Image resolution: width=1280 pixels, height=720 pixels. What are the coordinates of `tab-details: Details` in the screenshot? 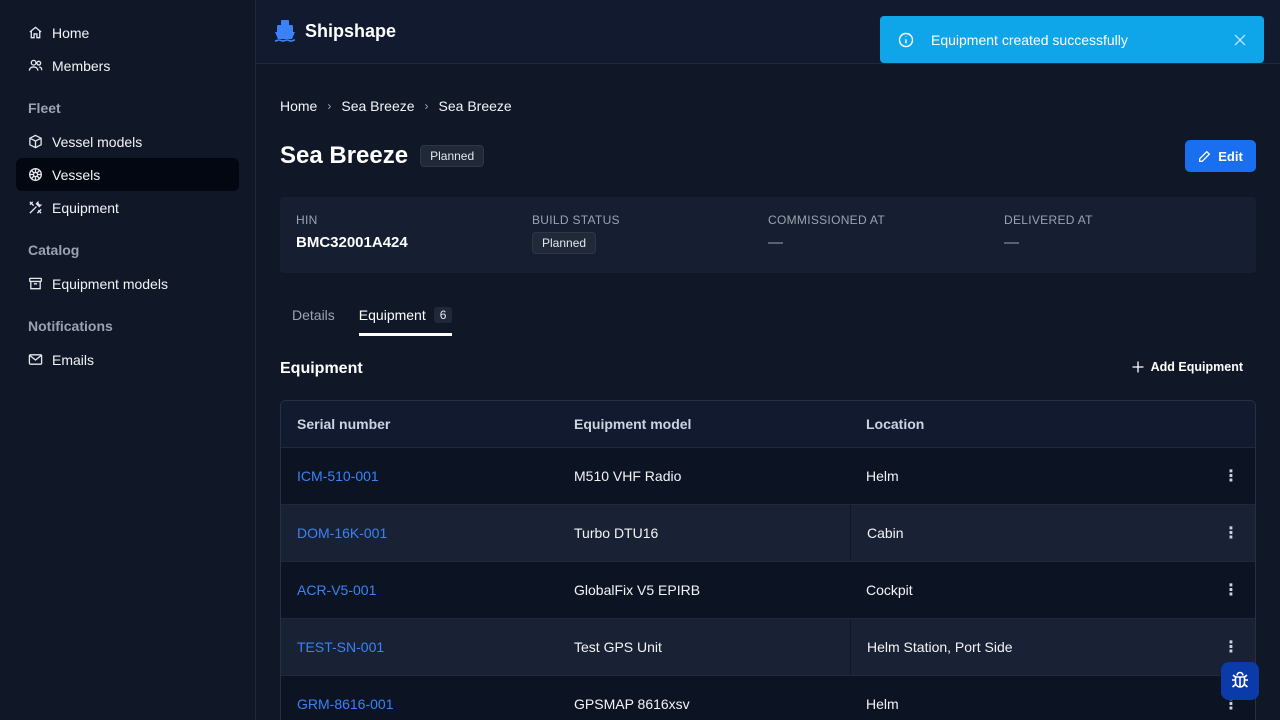 It's located at (313, 321).